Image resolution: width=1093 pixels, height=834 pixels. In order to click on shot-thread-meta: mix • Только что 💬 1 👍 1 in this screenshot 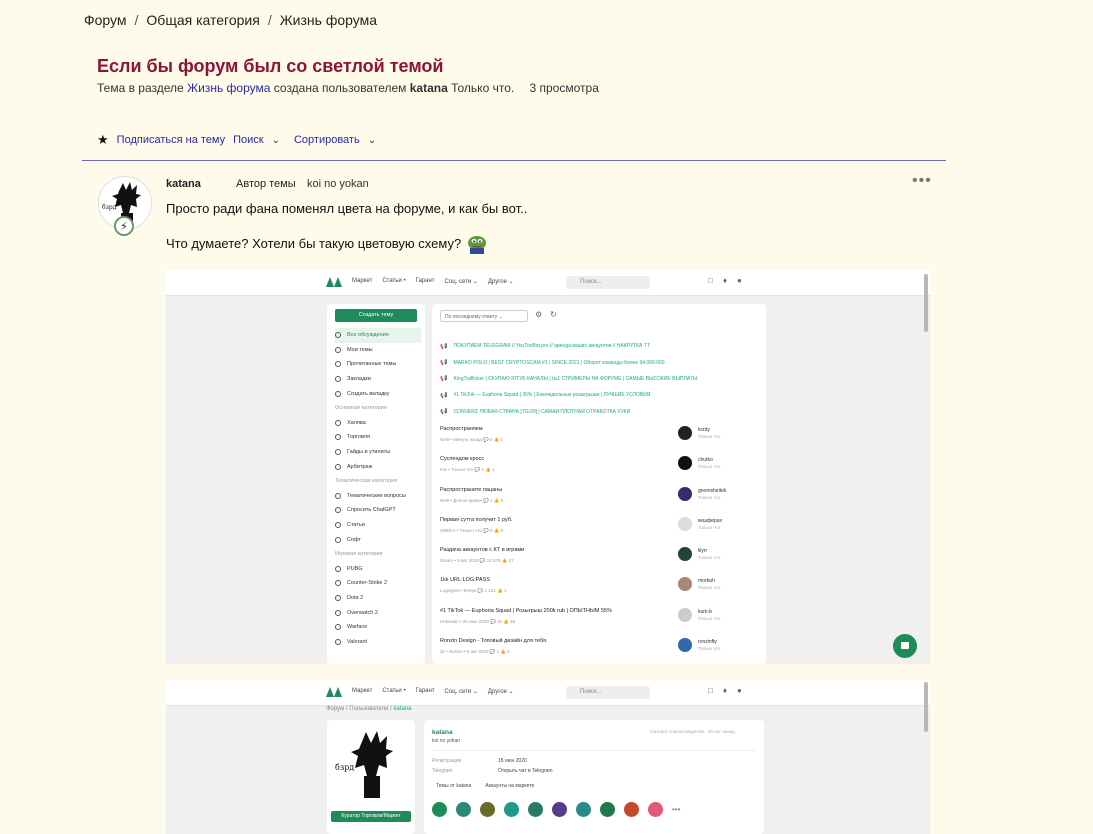, I will do `click(467, 470)`.